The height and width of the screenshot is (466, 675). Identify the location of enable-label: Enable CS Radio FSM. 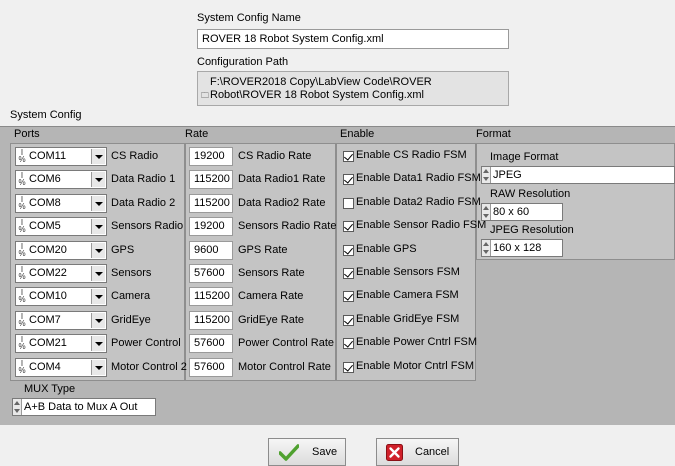
(411, 155).